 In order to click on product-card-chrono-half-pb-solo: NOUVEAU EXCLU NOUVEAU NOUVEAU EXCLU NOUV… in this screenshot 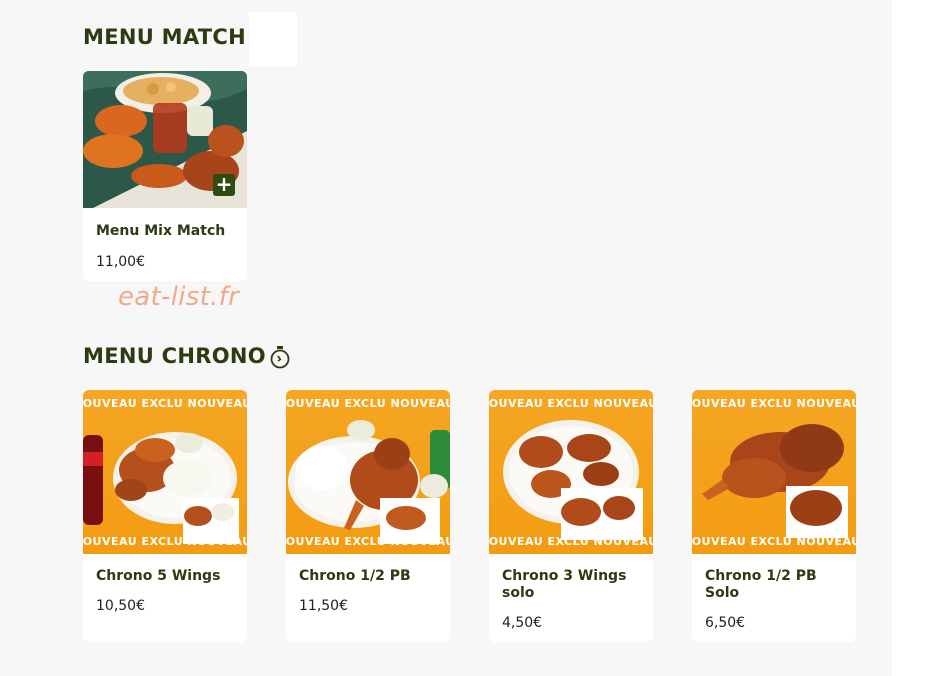, I will do `click(774, 516)`.